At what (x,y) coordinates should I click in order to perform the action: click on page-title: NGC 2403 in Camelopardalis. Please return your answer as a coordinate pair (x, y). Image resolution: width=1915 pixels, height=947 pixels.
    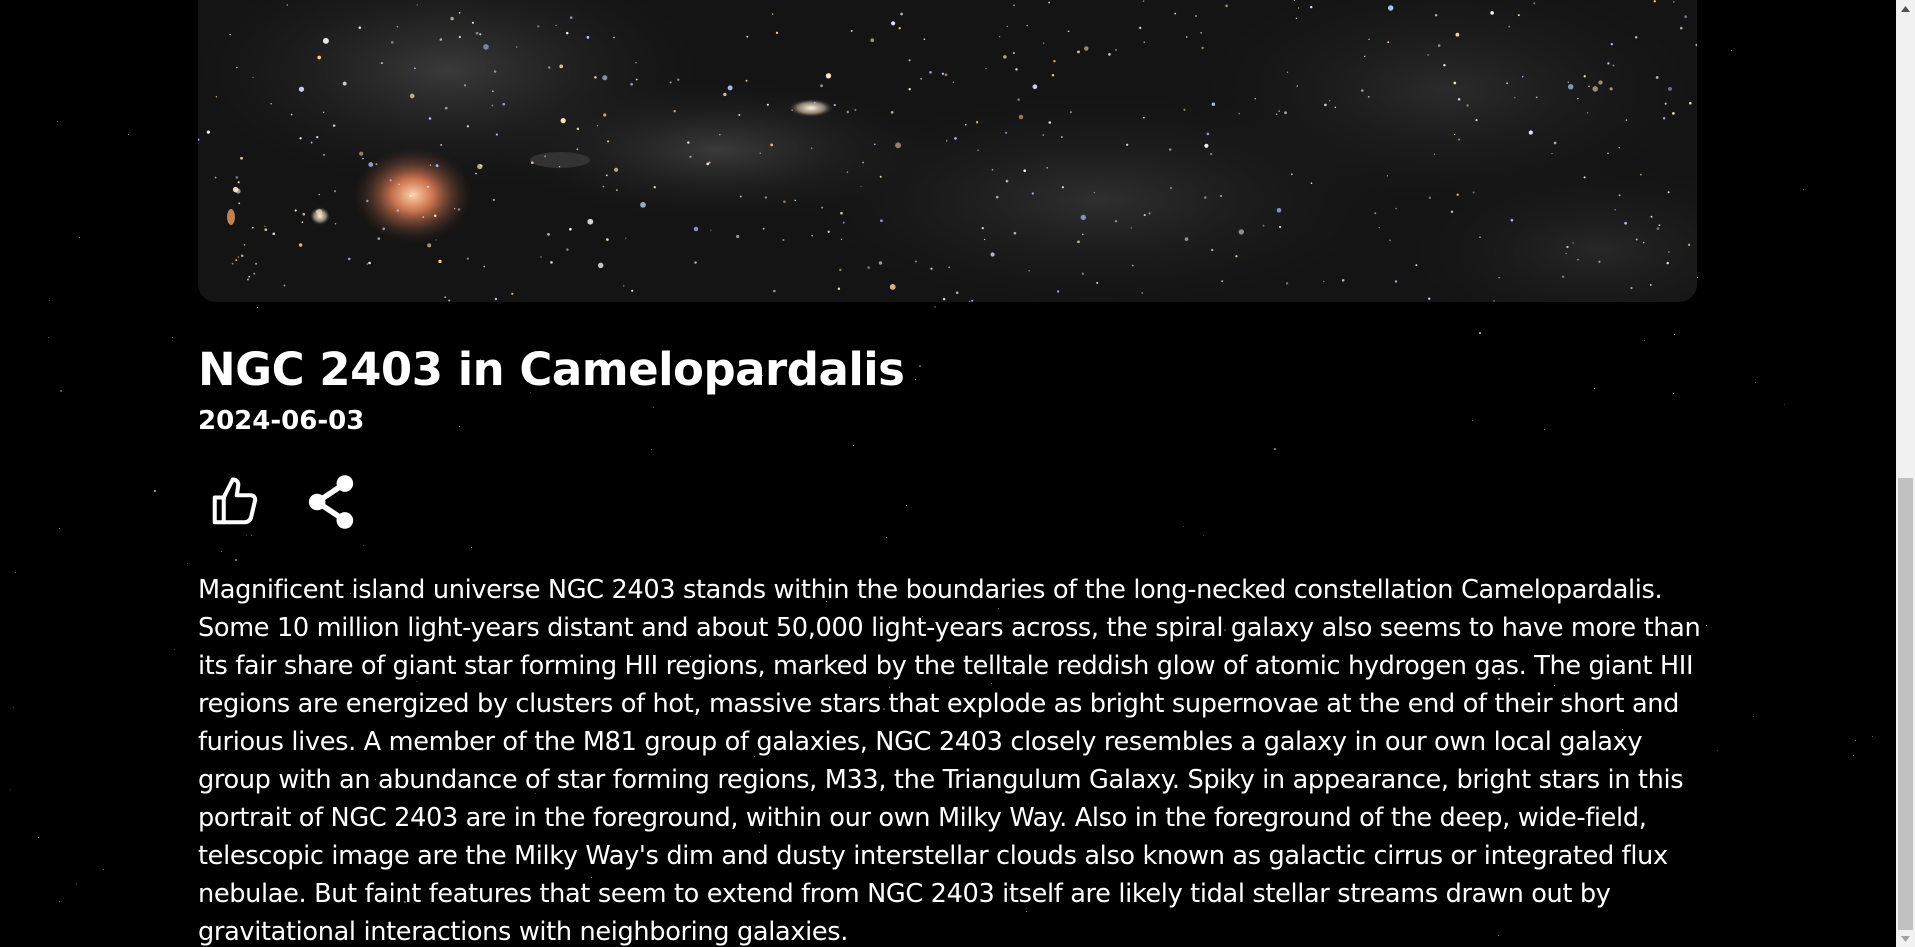
    Looking at the image, I should click on (551, 369).